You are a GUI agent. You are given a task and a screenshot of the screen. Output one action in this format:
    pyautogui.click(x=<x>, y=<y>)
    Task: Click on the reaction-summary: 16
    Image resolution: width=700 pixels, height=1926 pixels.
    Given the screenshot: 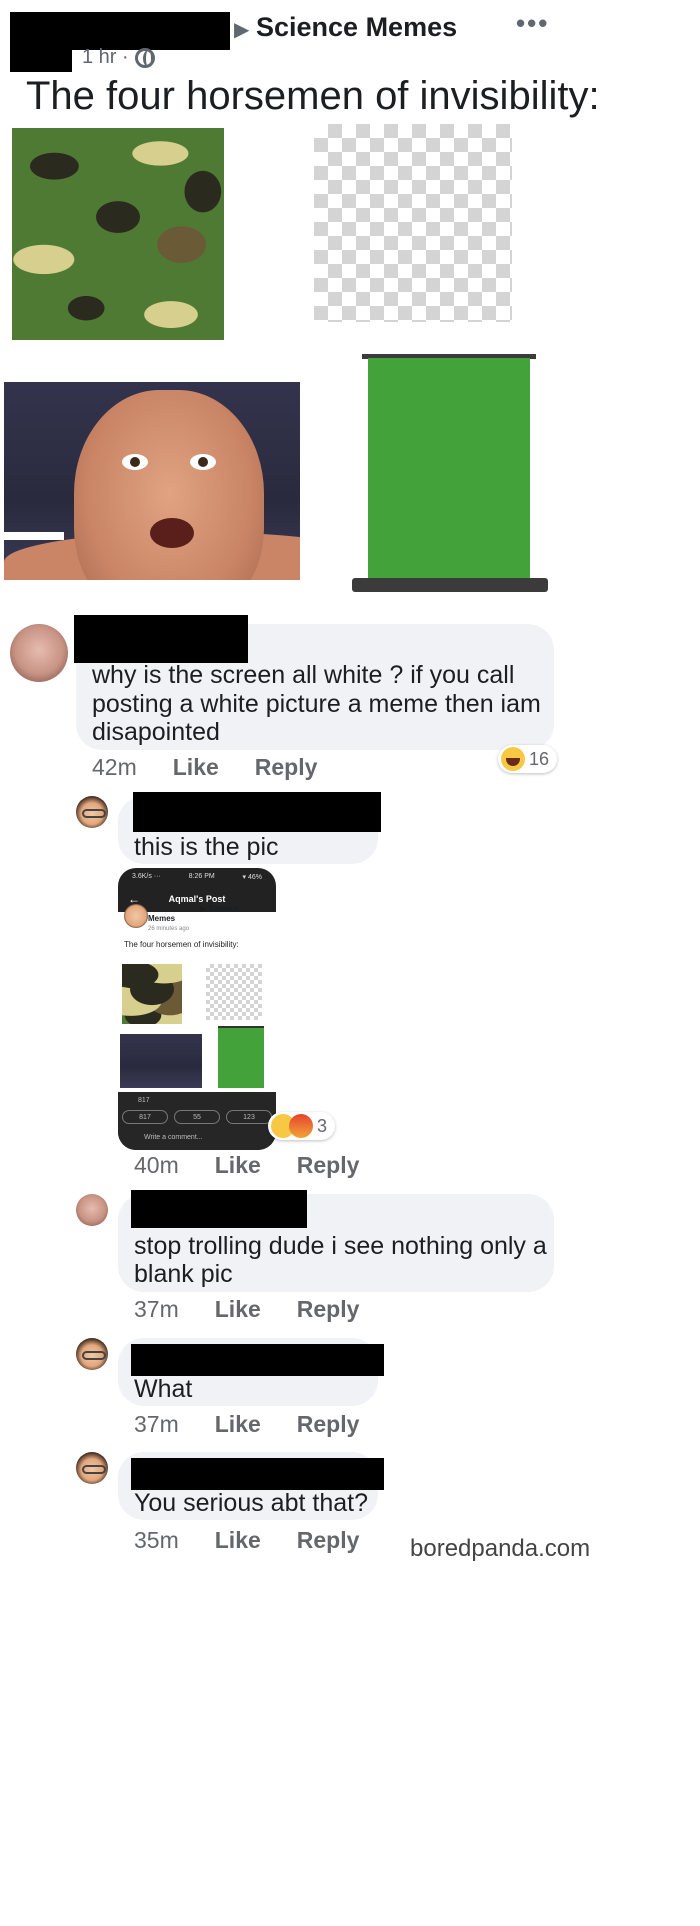 What is the action you would take?
    pyautogui.click(x=528, y=759)
    